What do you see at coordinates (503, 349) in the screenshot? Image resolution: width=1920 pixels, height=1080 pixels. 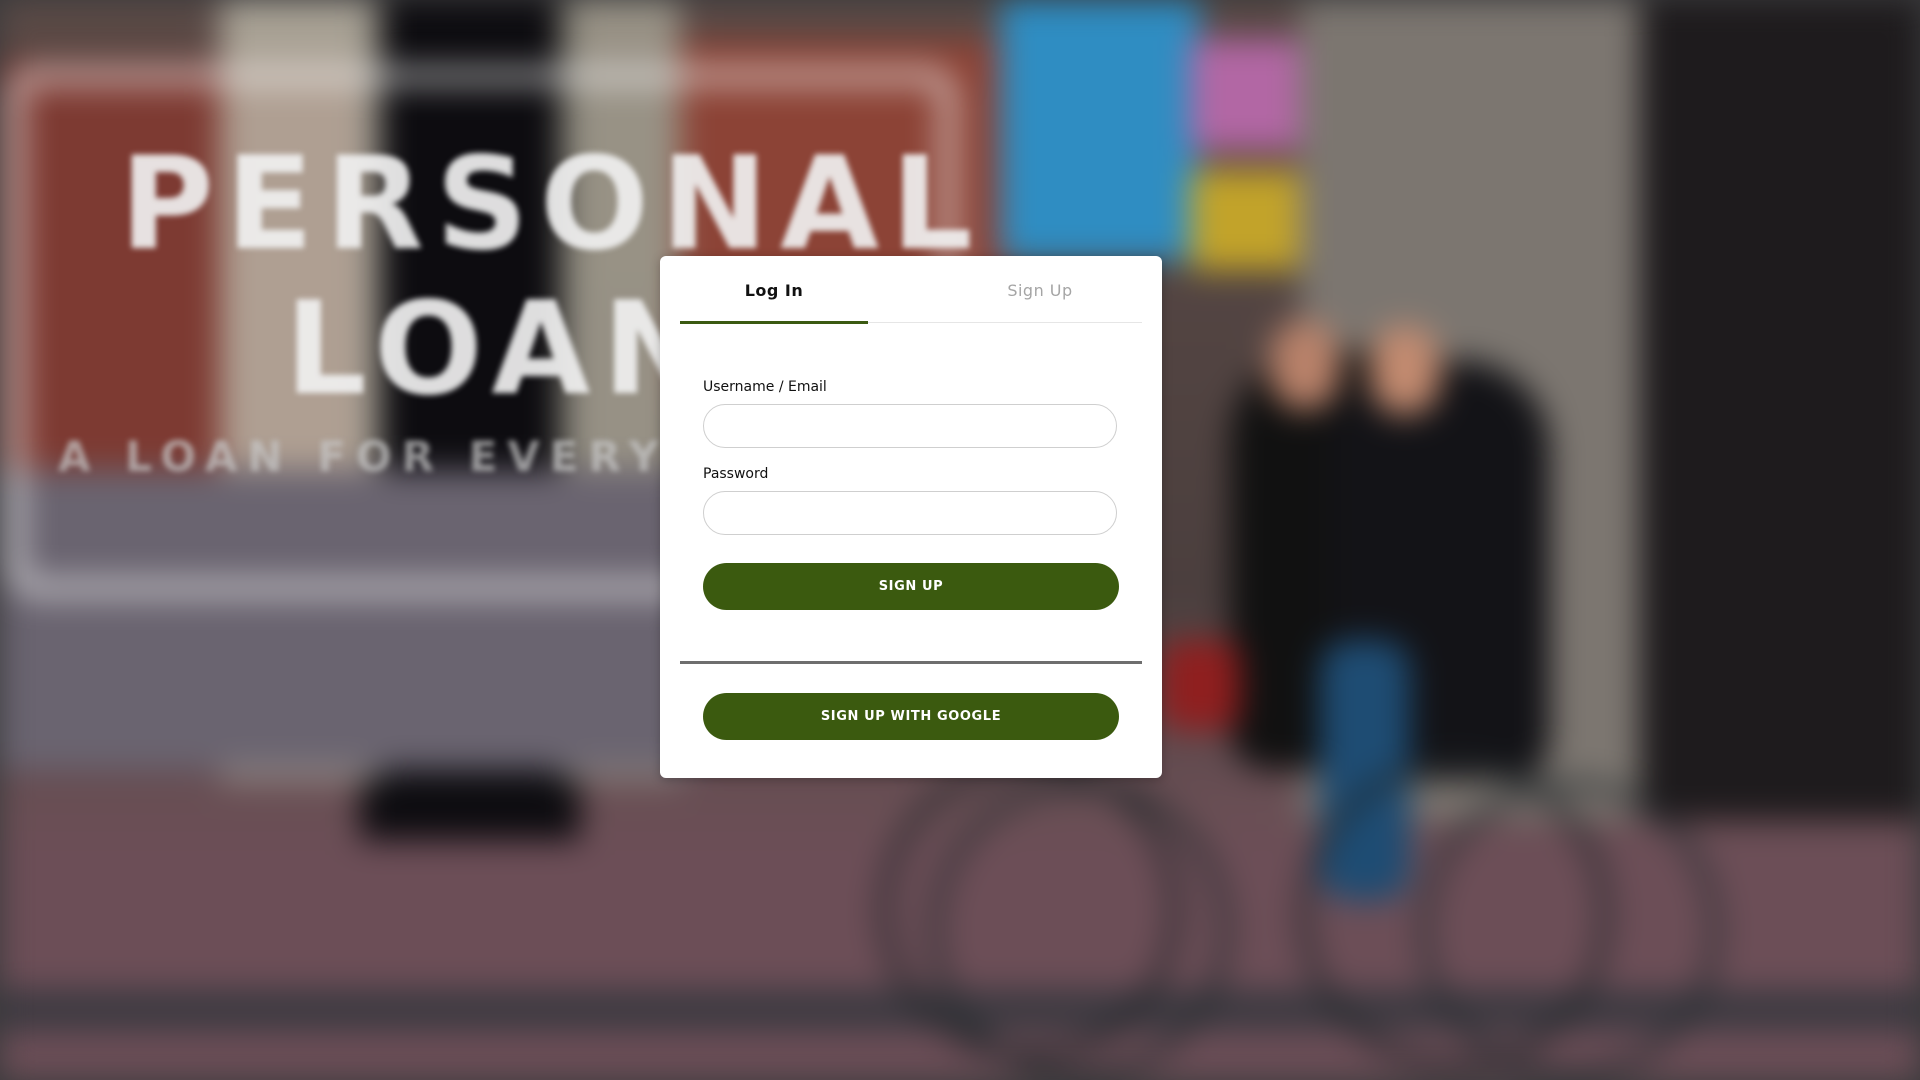 I see `sign-line-loan: LOAN` at bounding box center [503, 349].